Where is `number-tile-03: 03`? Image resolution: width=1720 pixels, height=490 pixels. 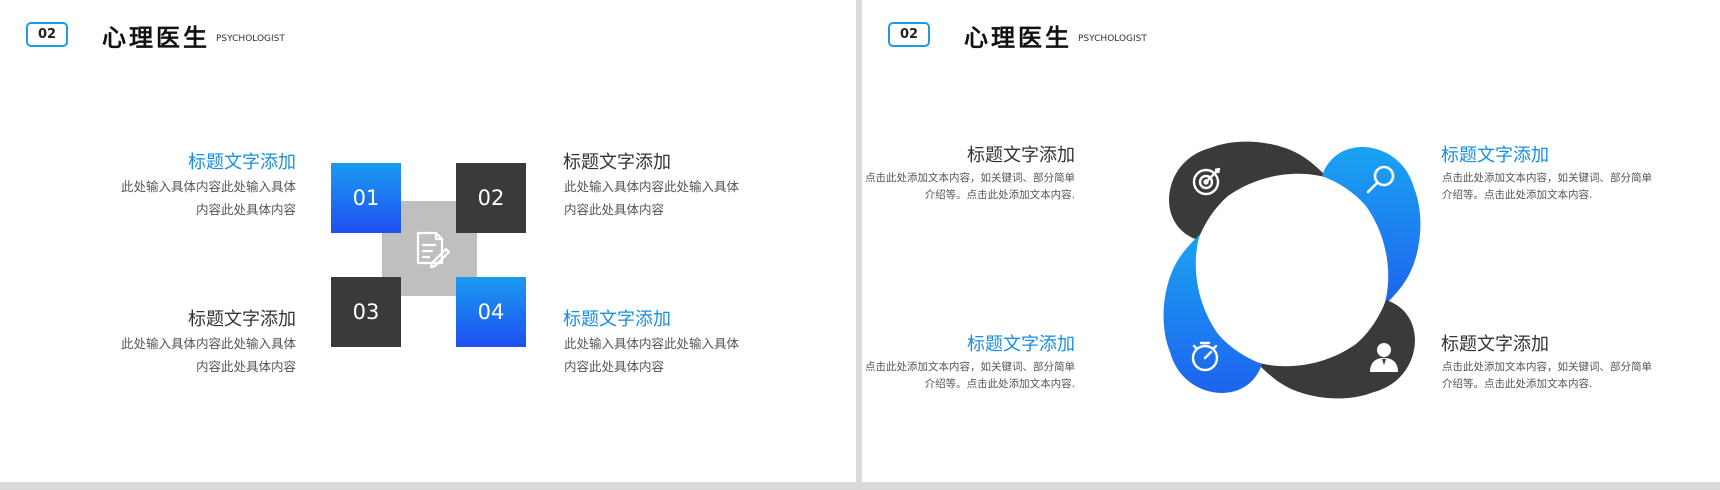 number-tile-03: 03 is located at coordinates (366, 312).